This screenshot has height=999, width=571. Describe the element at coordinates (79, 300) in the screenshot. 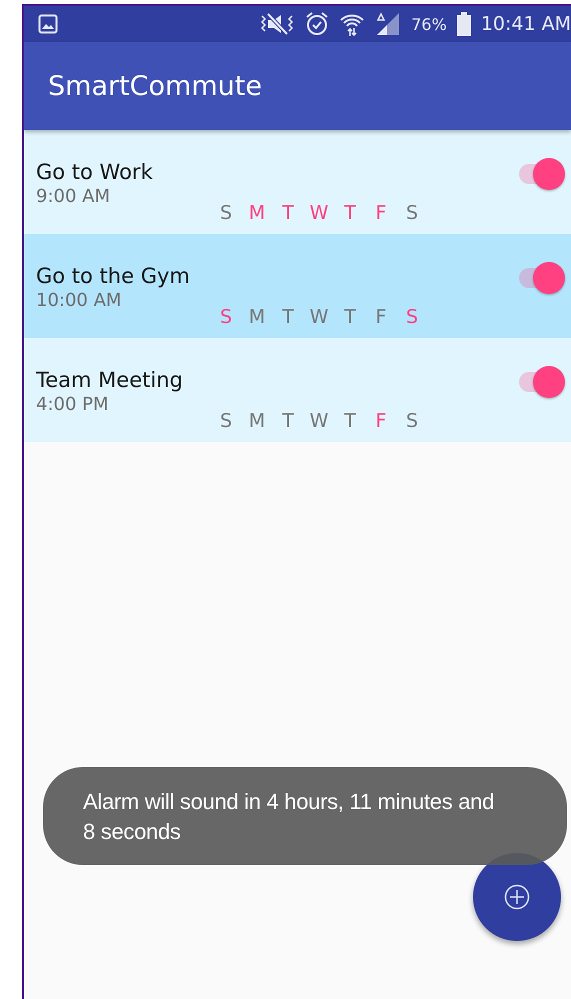

I see `alarm-time: 10:00 AM` at that location.